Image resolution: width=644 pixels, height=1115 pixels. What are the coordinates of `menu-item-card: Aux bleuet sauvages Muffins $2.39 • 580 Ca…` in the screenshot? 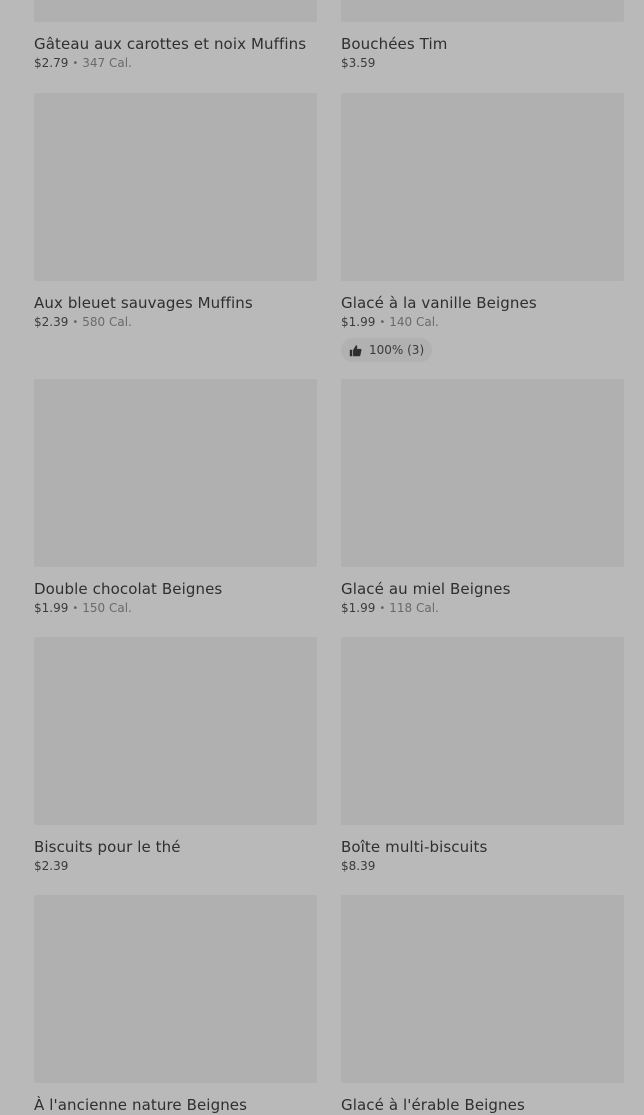 It's located at (175, 212).